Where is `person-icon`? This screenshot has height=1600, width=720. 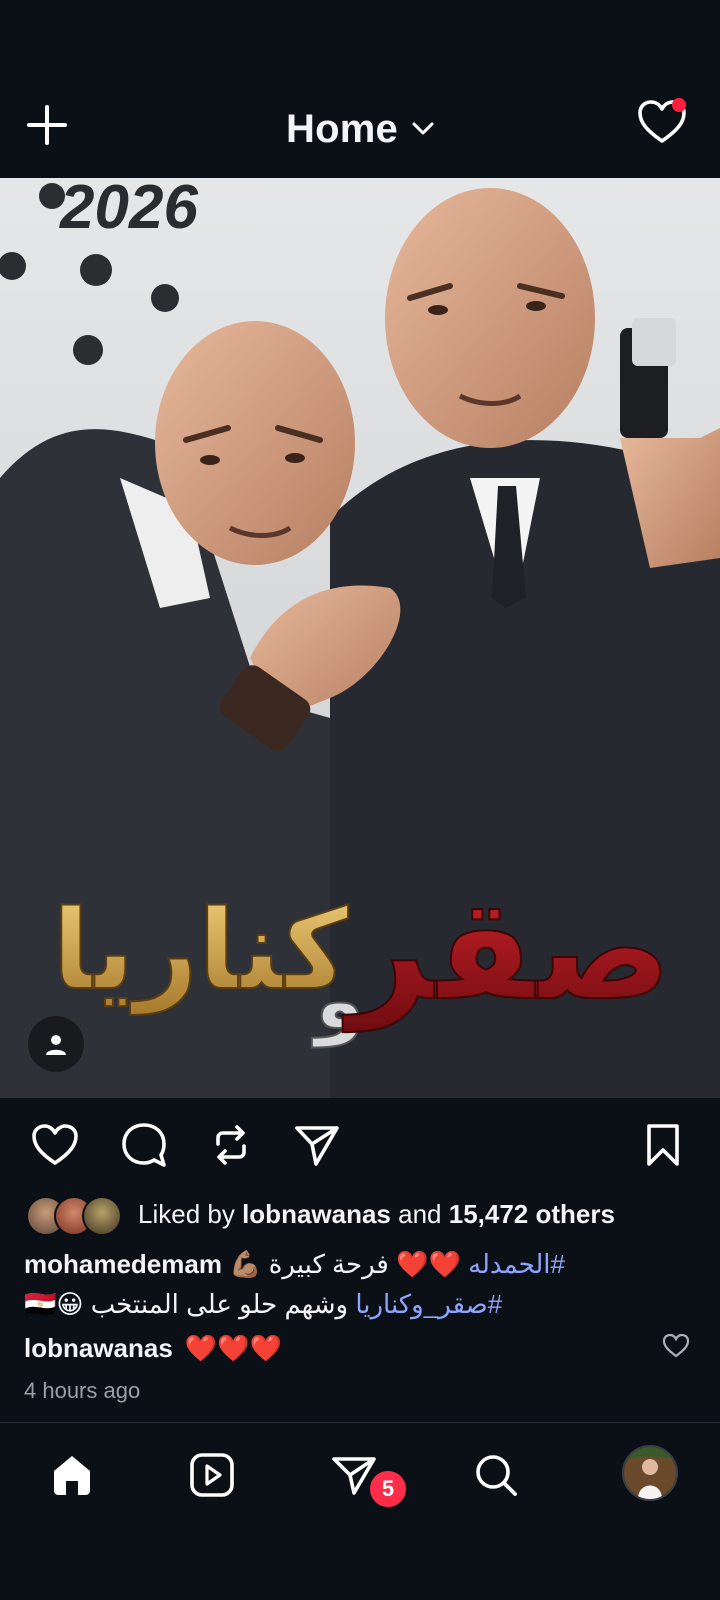
person-icon is located at coordinates (56, 1045).